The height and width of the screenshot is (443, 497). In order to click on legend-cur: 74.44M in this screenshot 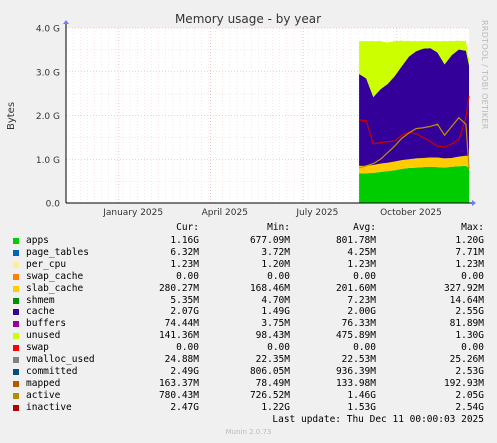, I will do `click(181, 324)`.